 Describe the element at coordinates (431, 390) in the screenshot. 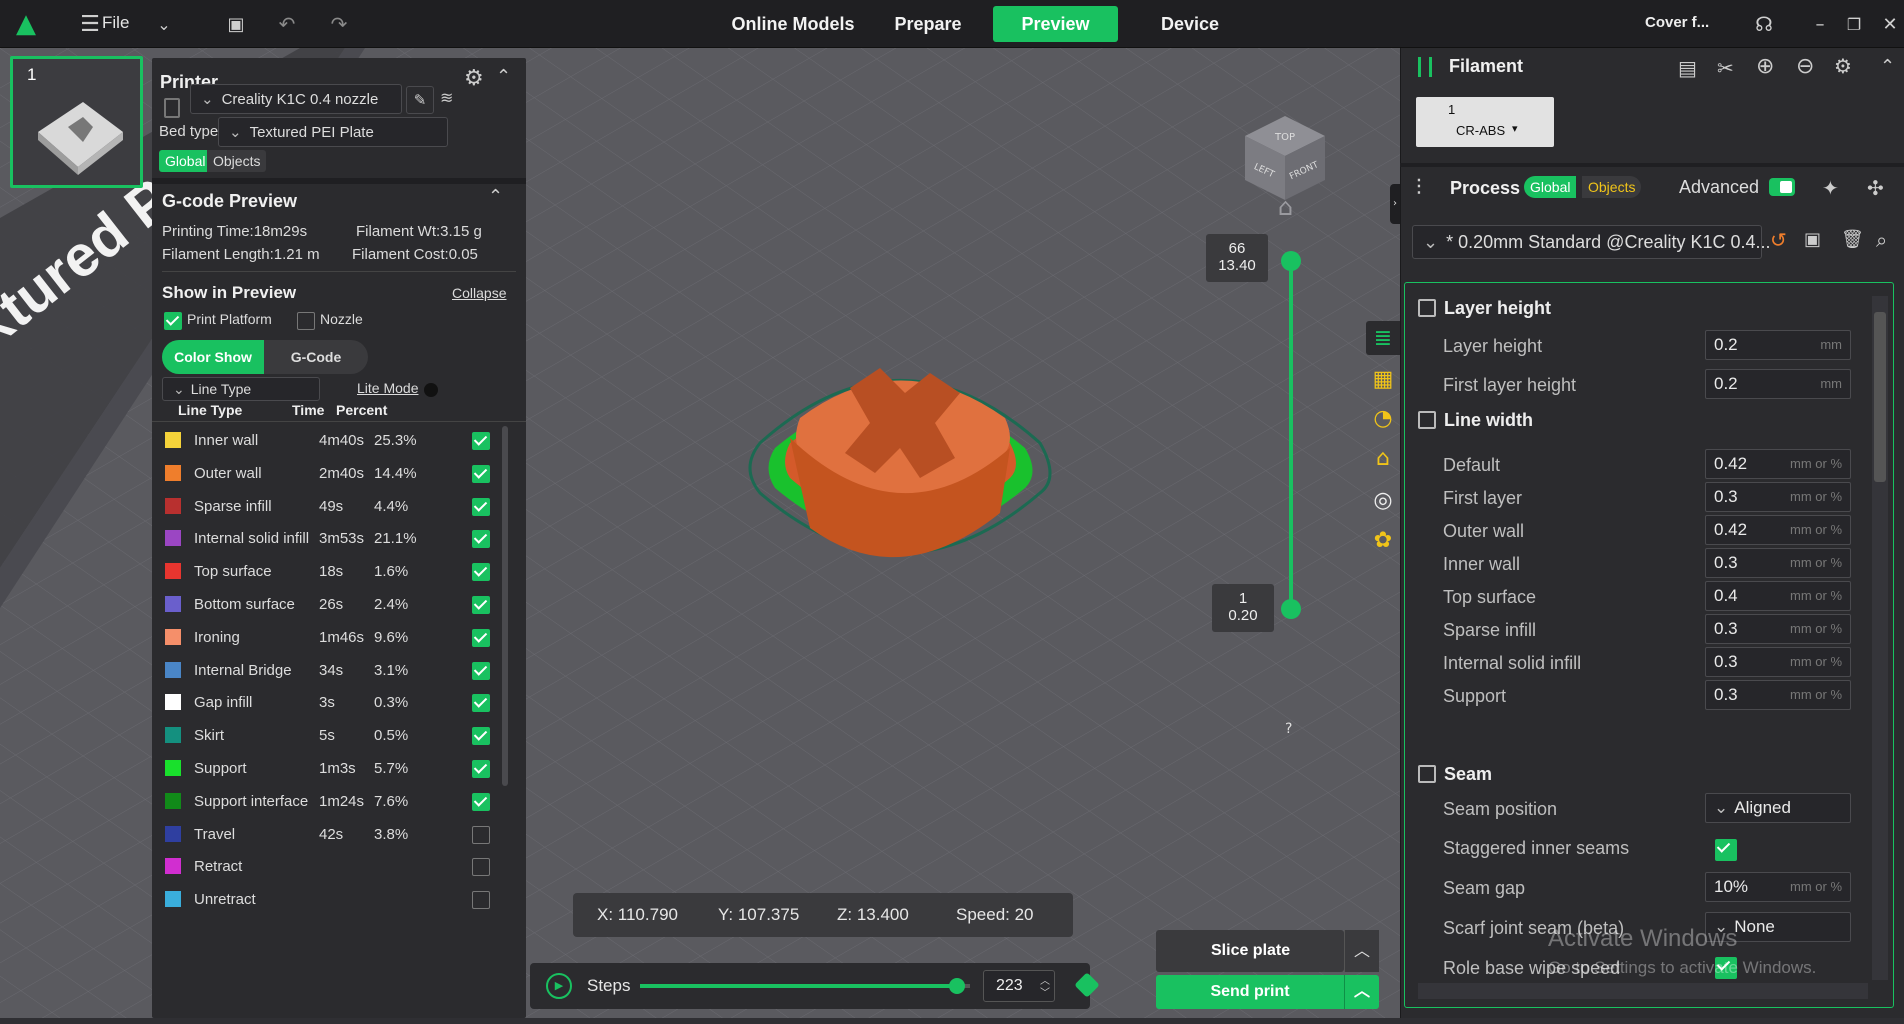

I see `lite-mode-toggle` at that location.